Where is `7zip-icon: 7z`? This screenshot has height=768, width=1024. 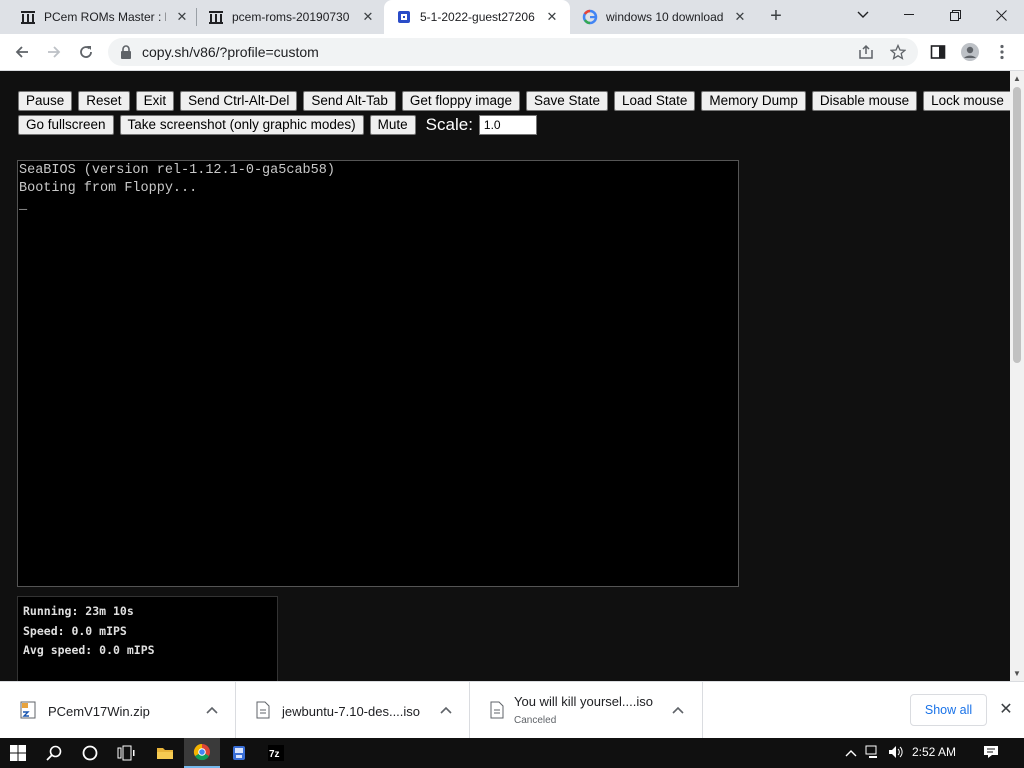
7zip-icon: 7z is located at coordinates (276, 753).